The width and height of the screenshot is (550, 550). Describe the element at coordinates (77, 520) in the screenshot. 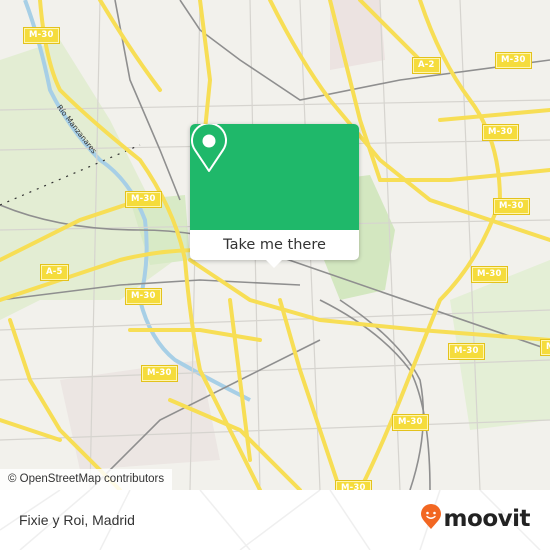

I see `place-name: Fixie y Roi, Madrid` at that location.